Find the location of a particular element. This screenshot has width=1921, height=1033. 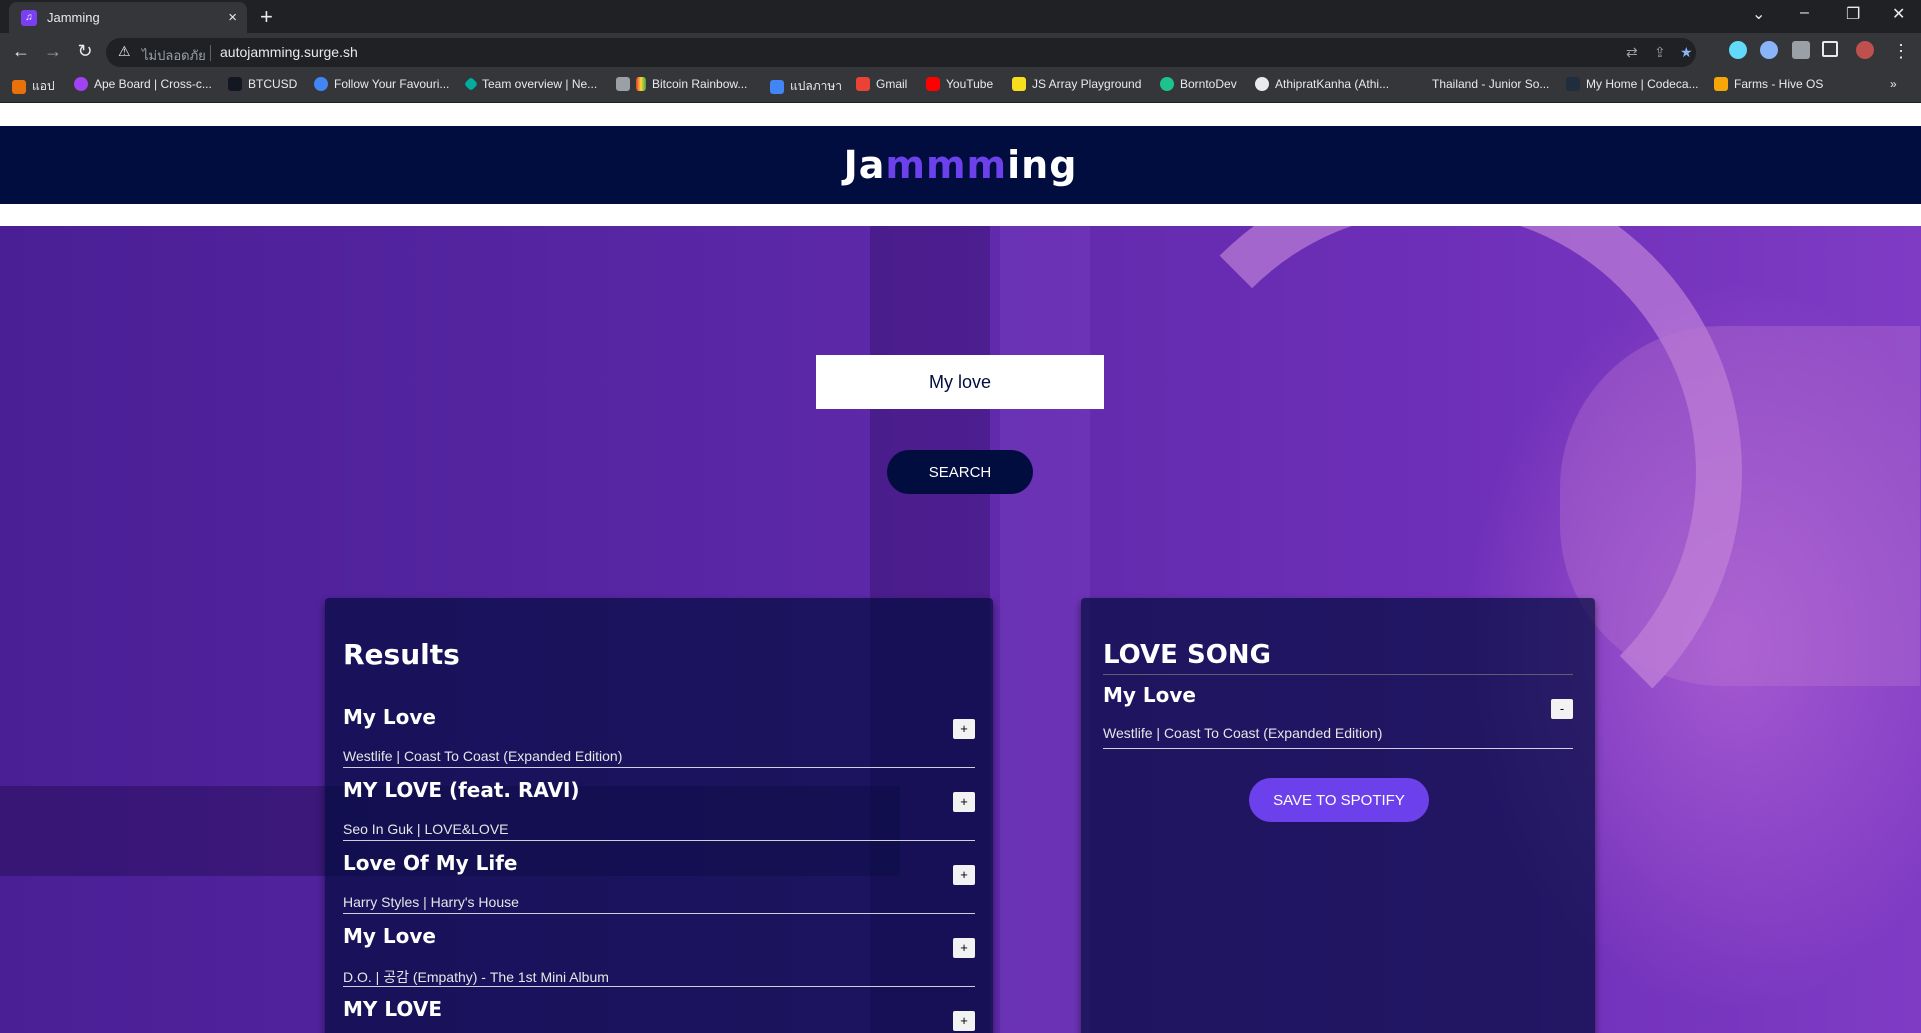

bookmark-borntodev: BorntoDev is located at coordinates (1198, 84).